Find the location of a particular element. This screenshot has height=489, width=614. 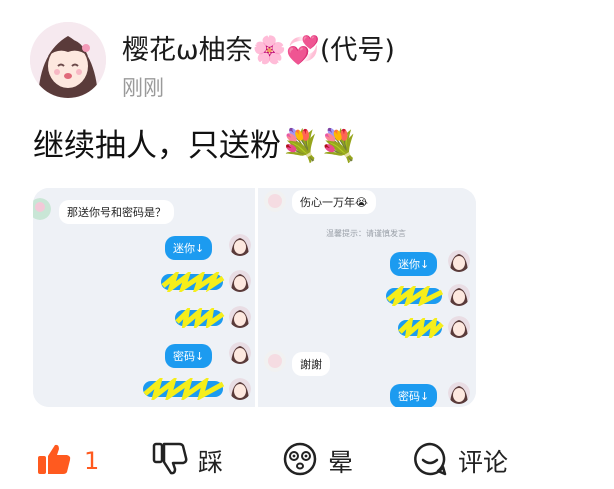

dizzy-label: 晕 is located at coordinates (341, 462).